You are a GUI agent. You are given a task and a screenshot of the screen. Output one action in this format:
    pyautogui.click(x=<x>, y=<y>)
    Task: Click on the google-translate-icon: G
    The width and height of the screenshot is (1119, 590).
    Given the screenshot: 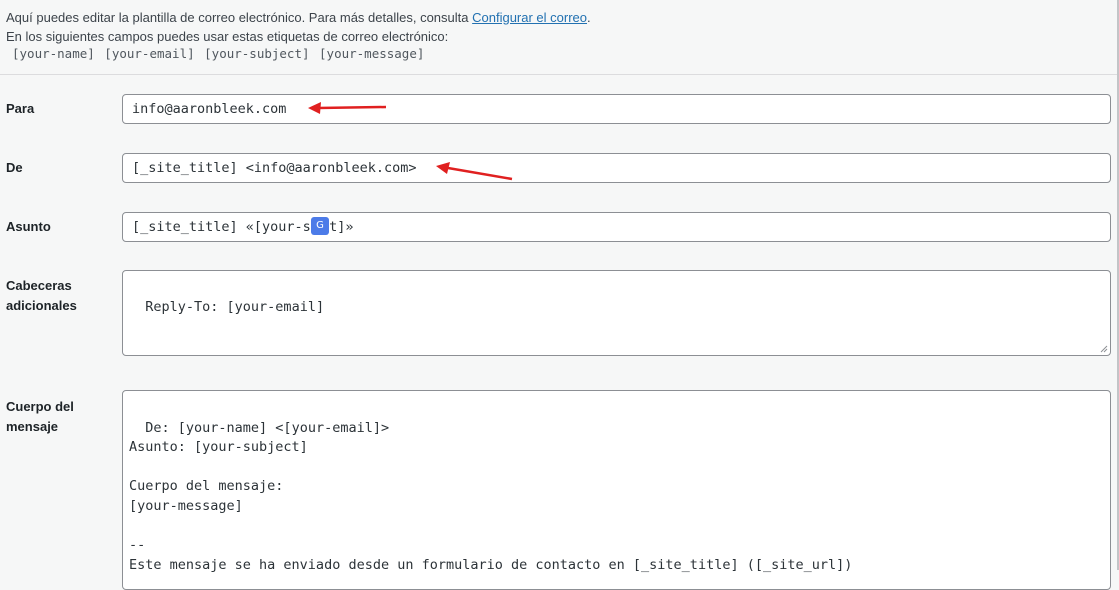 What is the action you would take?
    pyautogui.click(x=319, y=226)
    